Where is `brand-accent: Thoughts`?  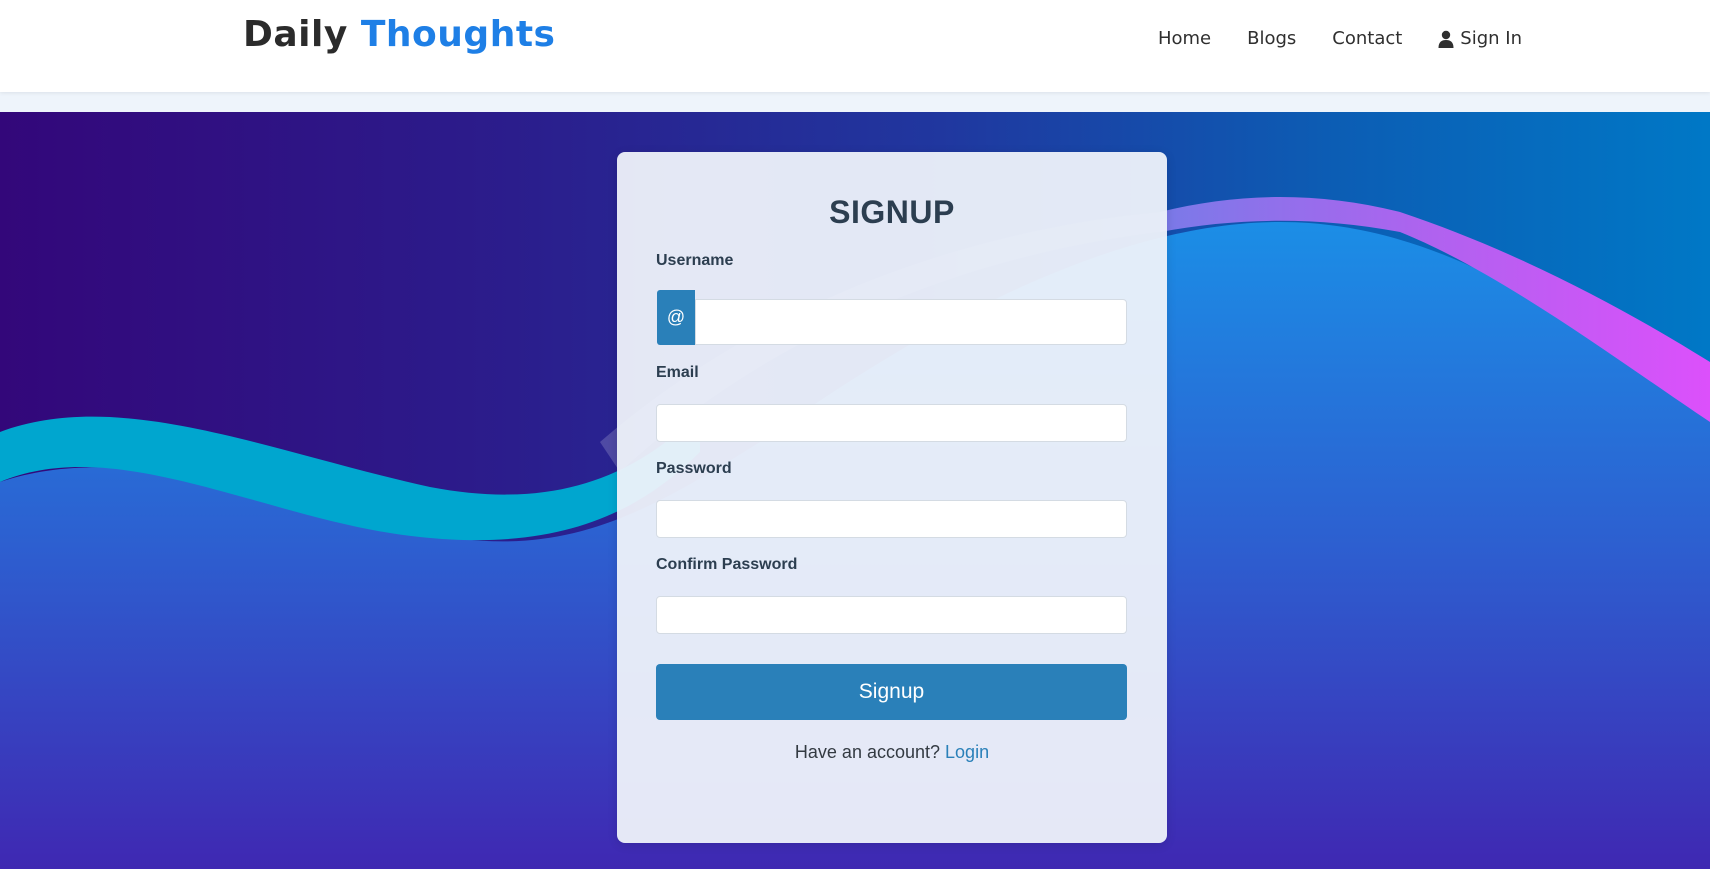
brand-accent: Thoughts is located at coordinates (458, 34).